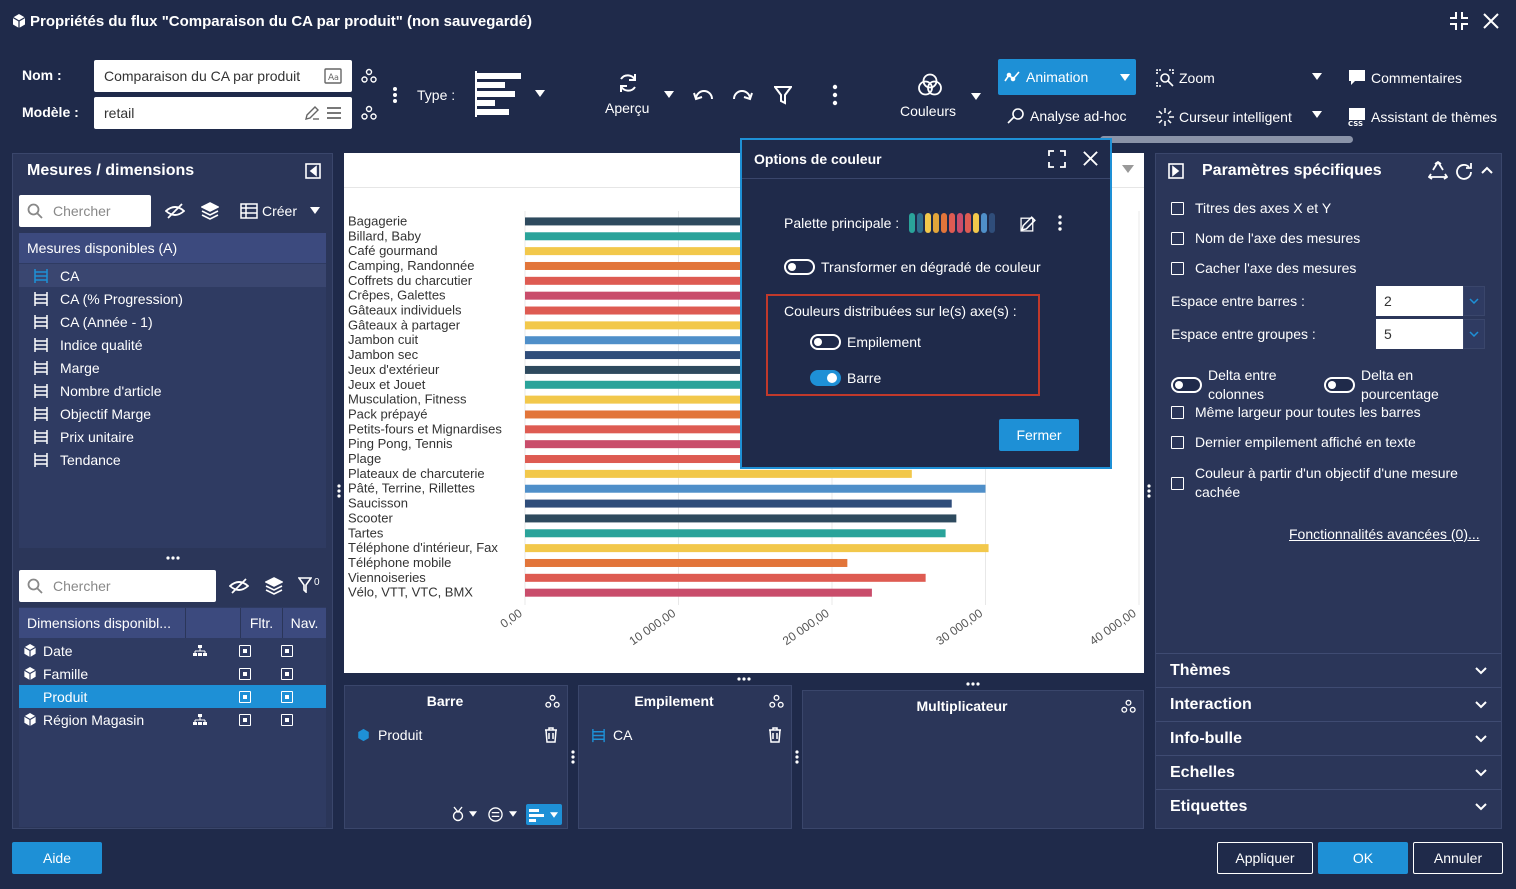 This screenshot has width=1516, height=889. I want to click on barre-toggle, so click(825, 378).